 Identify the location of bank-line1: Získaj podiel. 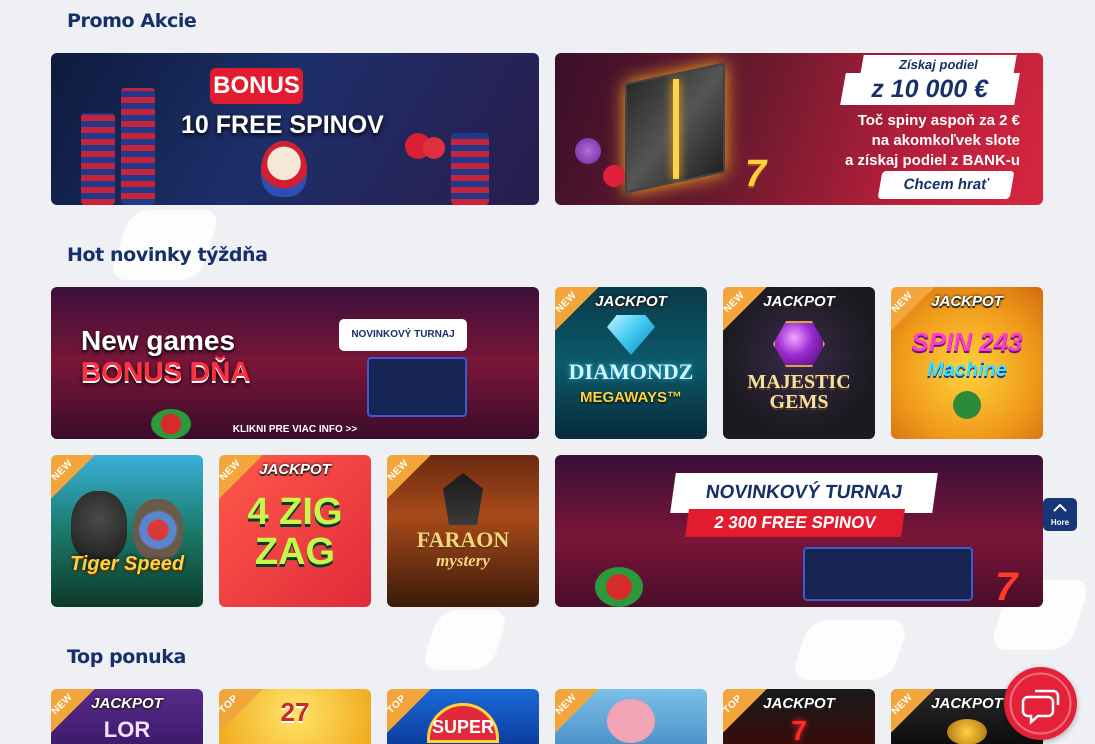
(938, 65).